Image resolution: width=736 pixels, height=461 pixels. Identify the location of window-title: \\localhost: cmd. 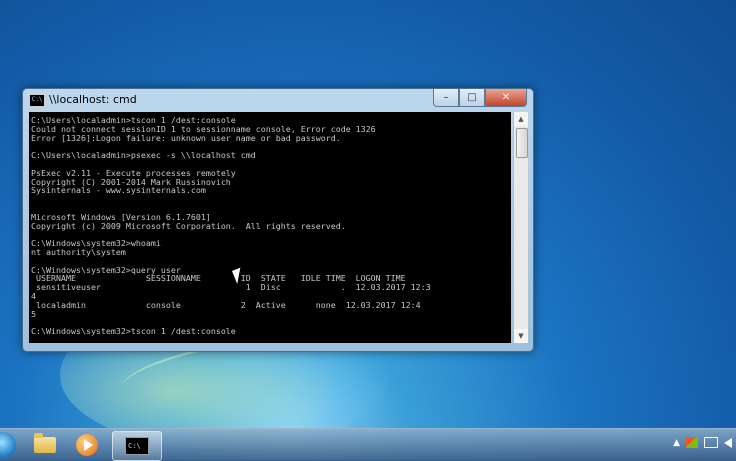
(93, 99).